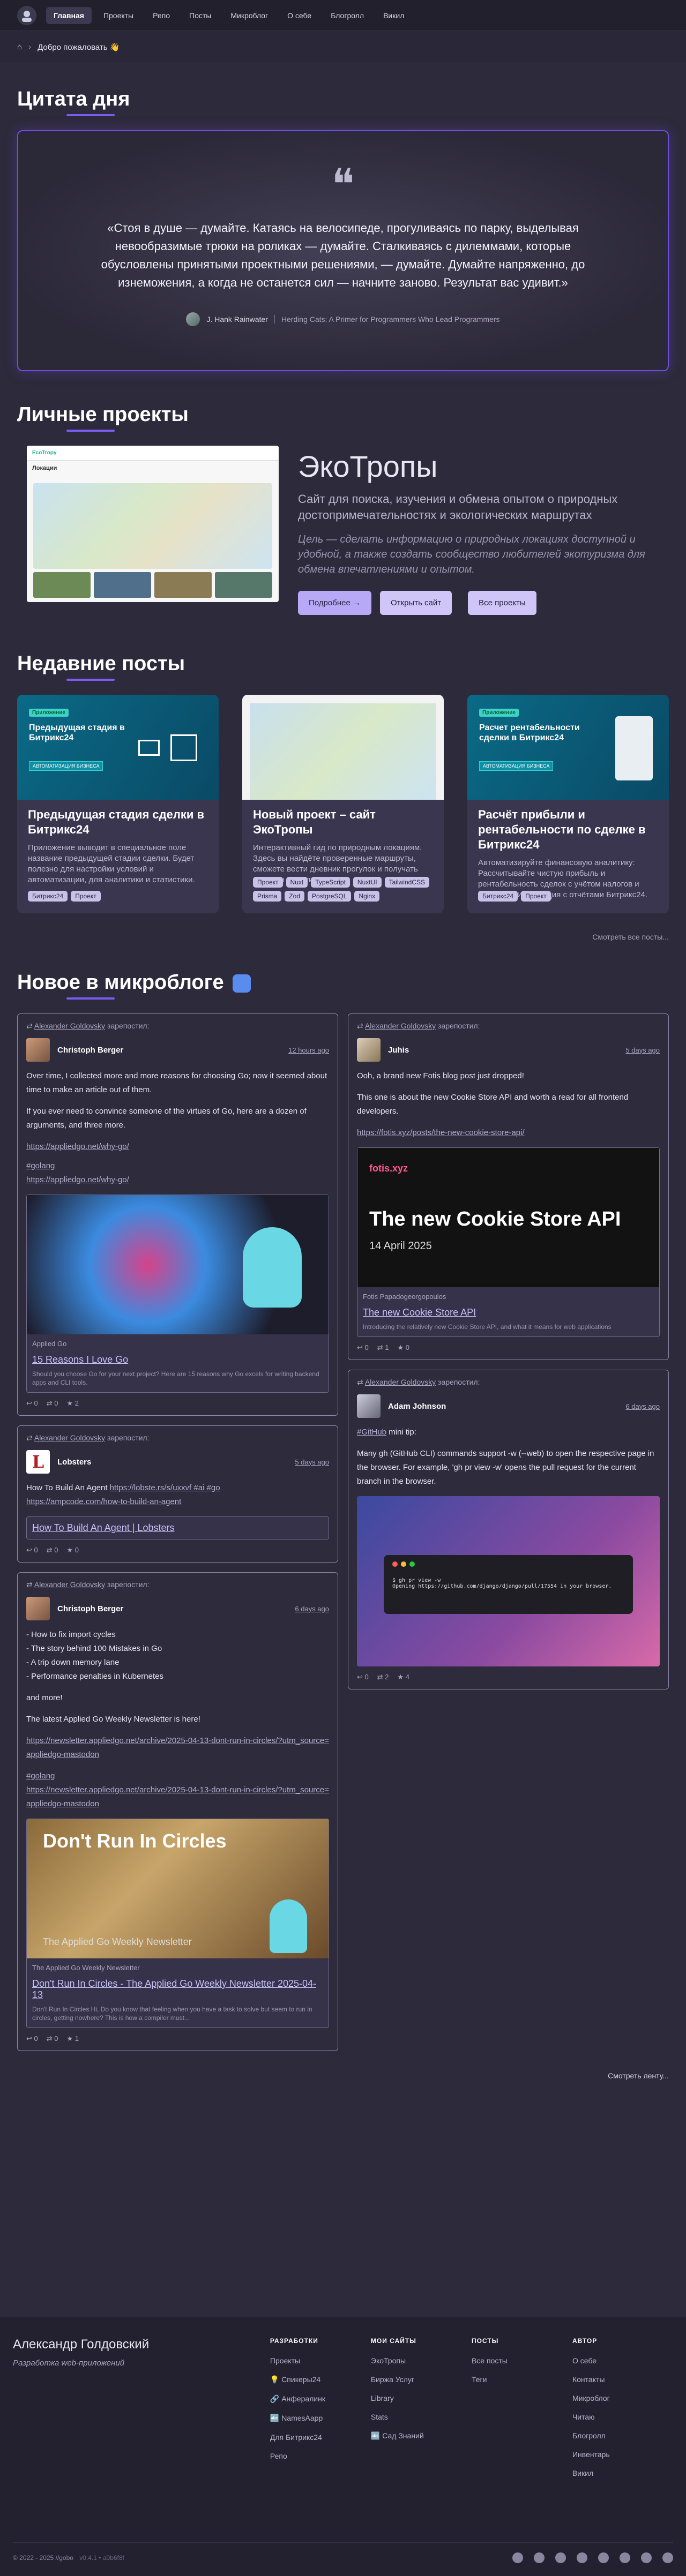 The width and height of the screenshot is (686, 2576). Describe the element at coordinates (320, 2379) in the screenshot. I see `footer-link: 💡 Спикеры24` at that location.